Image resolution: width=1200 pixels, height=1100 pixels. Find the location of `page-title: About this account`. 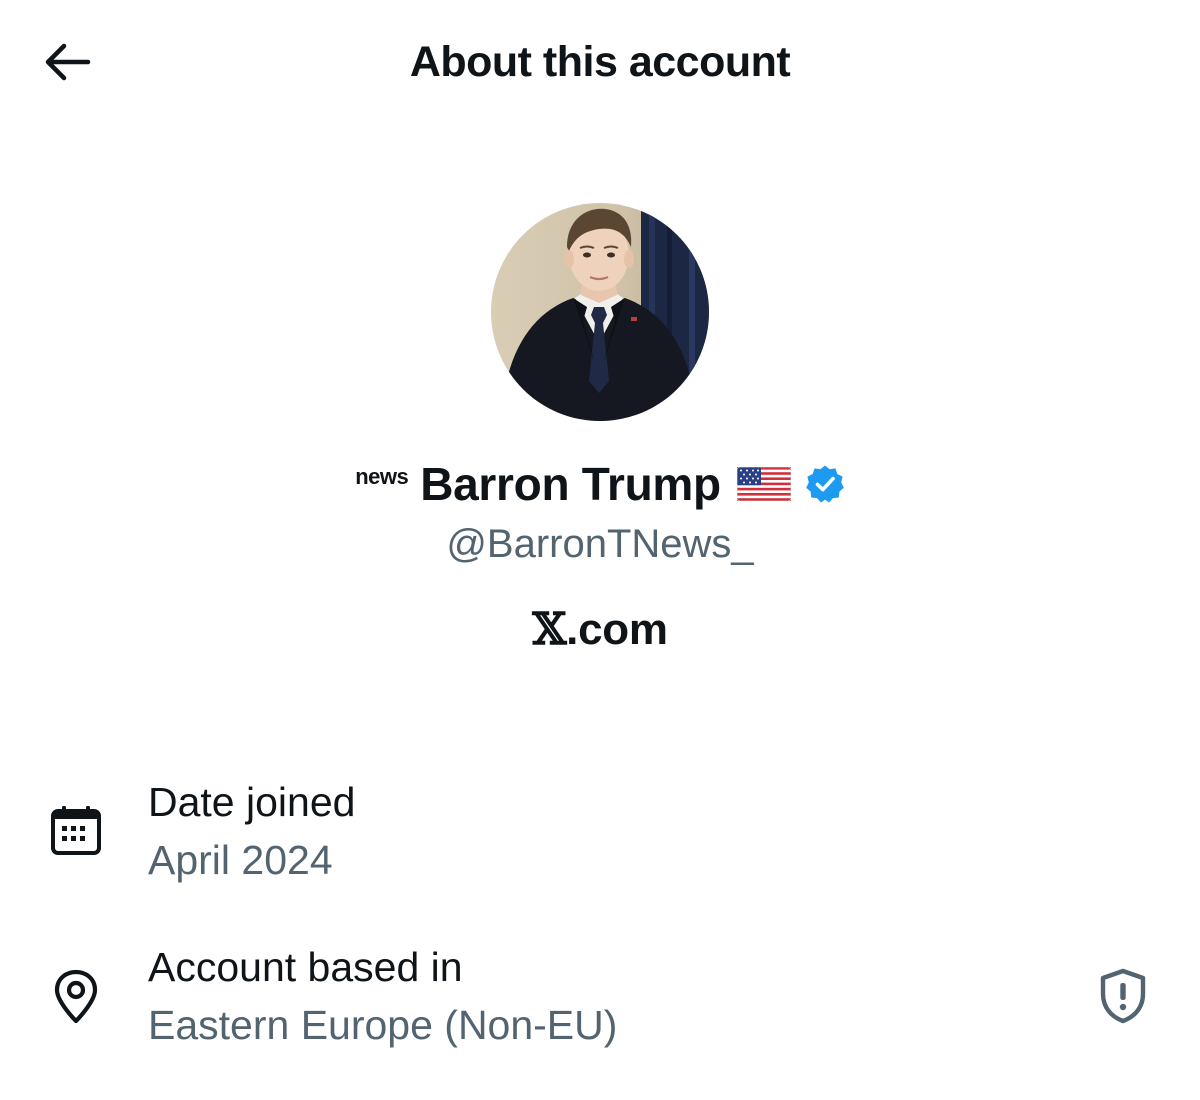

page-title: About this account is located at coordinates (600, 62).